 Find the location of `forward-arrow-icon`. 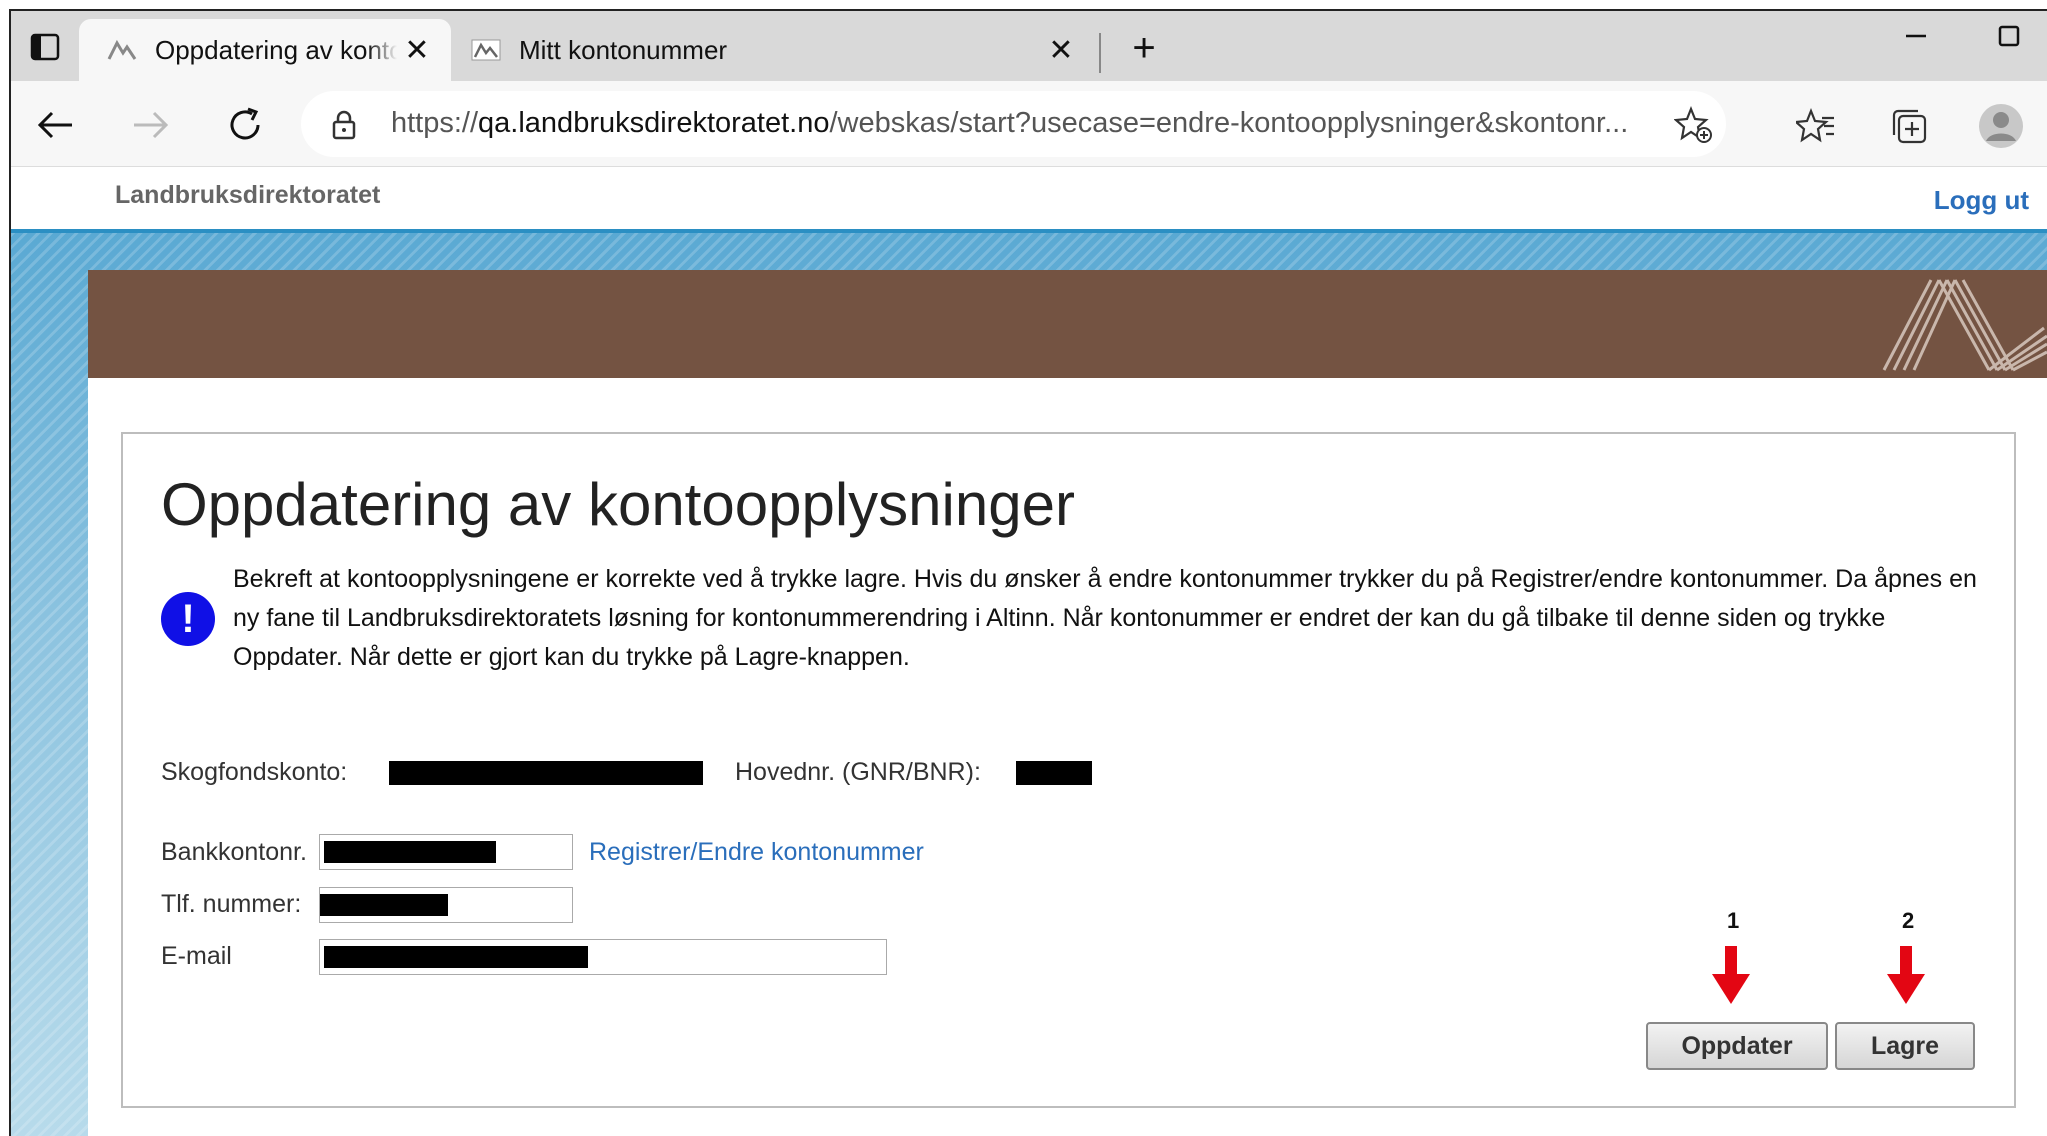

forward-arrow-icon is located at coordinates (151, 125).